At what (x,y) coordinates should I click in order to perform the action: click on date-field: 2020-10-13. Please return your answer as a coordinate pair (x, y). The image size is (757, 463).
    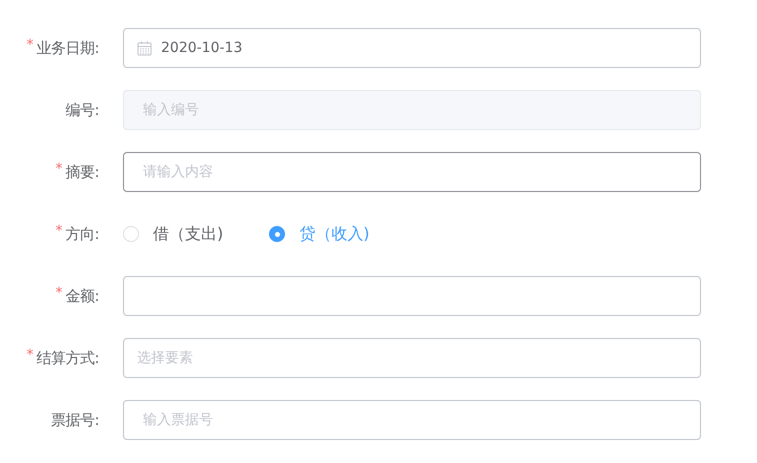
    Looking at the image, I should click on (412, 48).